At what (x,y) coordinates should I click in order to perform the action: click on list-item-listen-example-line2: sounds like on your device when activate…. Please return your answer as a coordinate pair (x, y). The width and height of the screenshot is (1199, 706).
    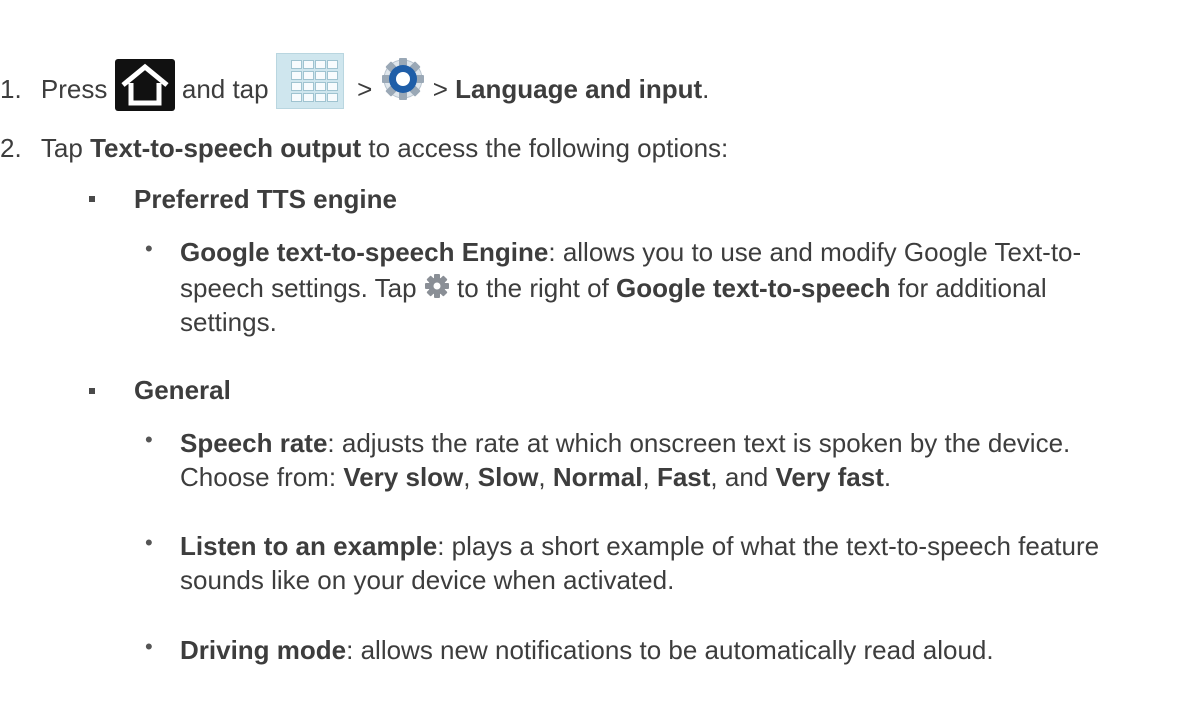
    Looking at the image, I should click on (427, 580).